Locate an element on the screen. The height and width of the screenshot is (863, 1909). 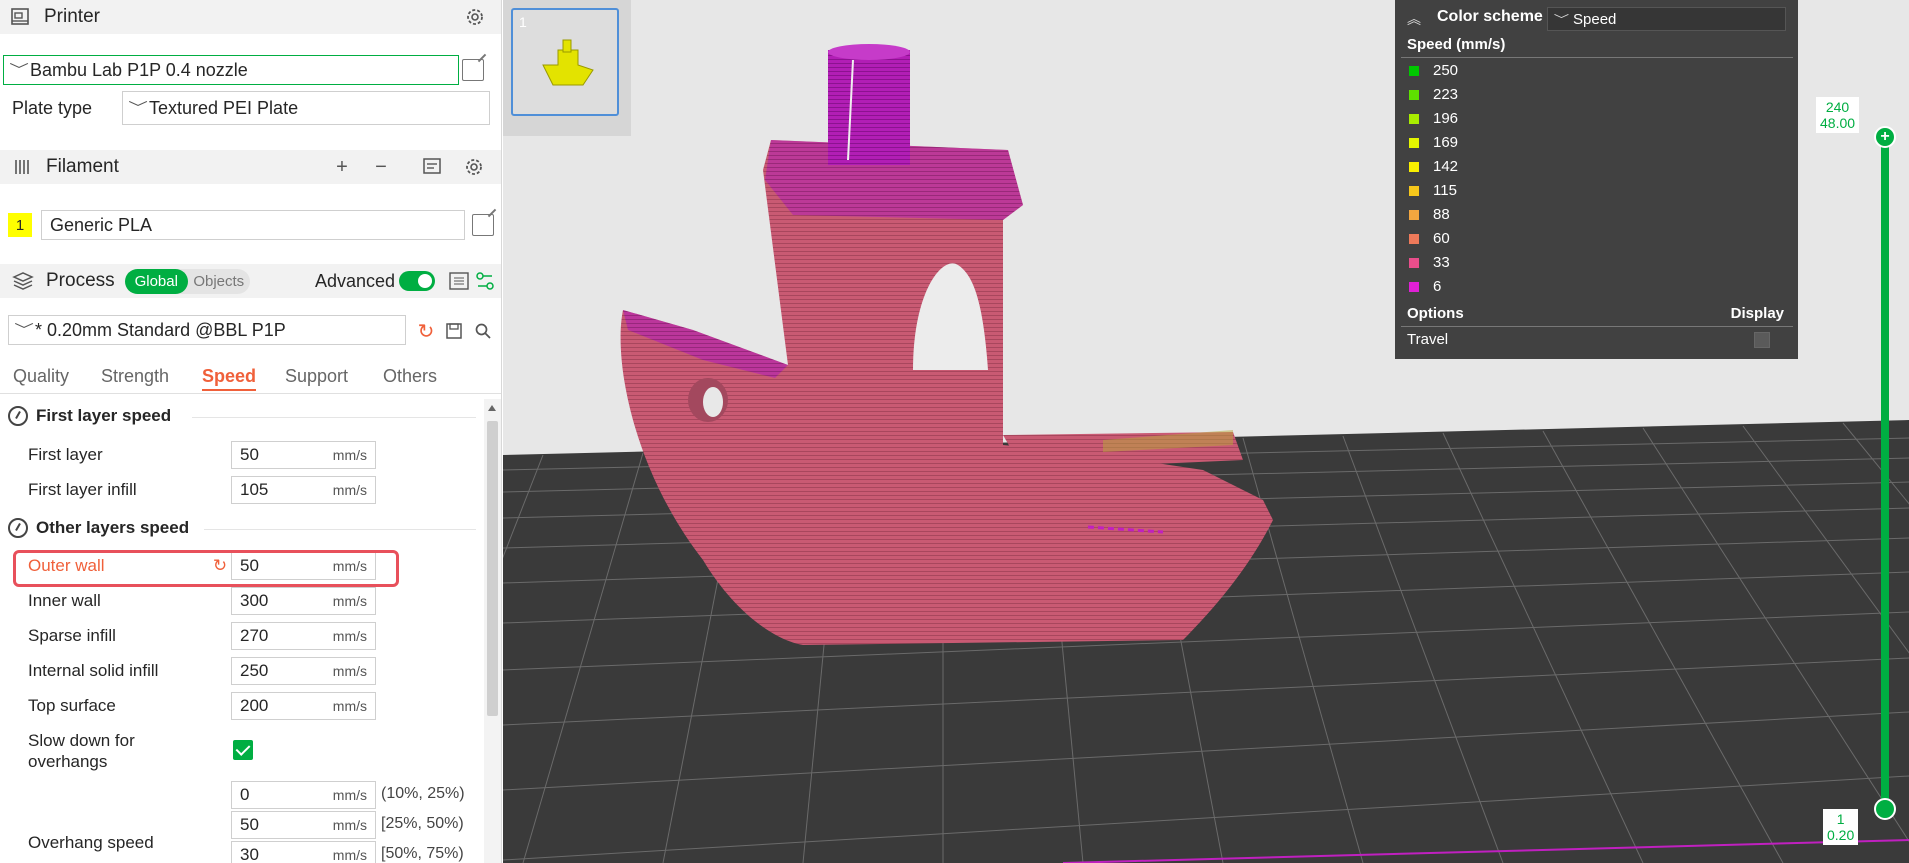
tab-strength: Strength is located at coordinates (135, 376).